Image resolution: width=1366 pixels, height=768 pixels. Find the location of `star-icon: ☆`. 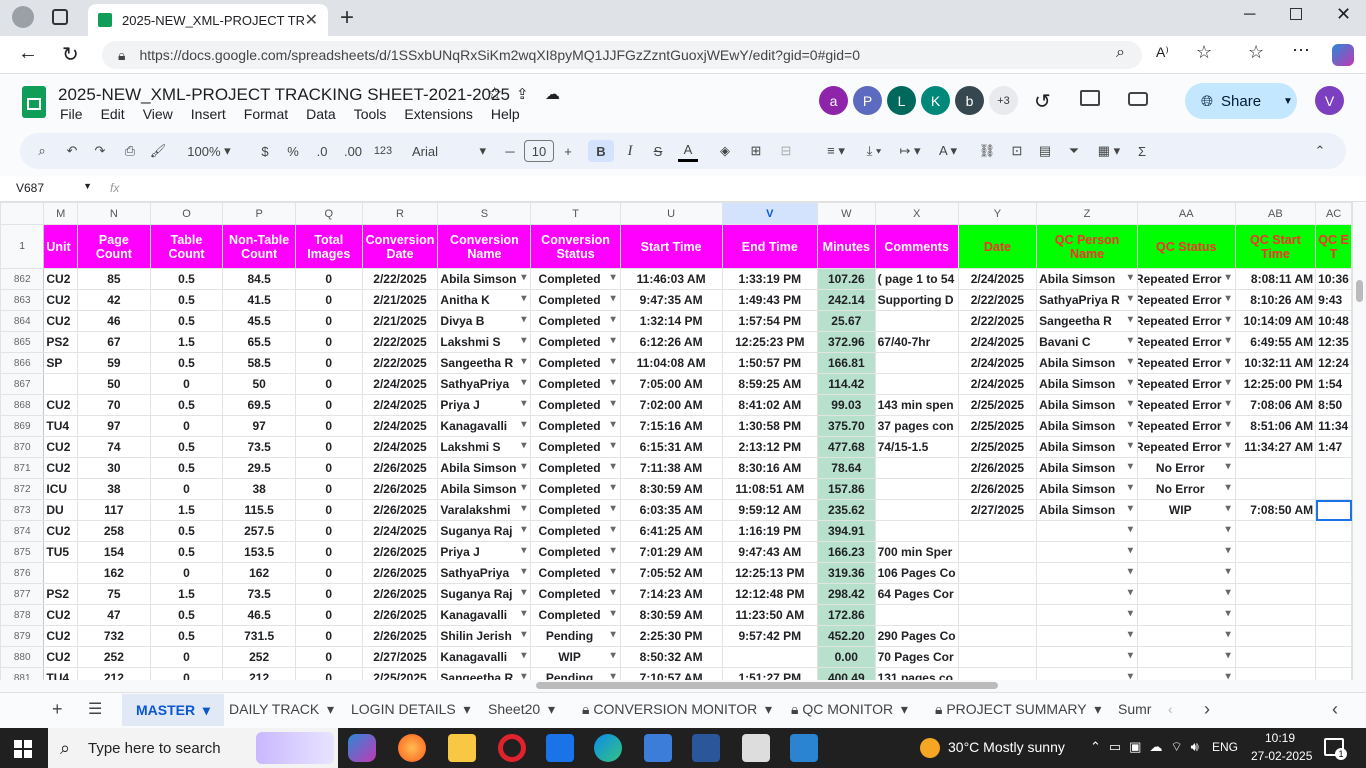

star-icon: ☆ is located at coordinates (494, 94).